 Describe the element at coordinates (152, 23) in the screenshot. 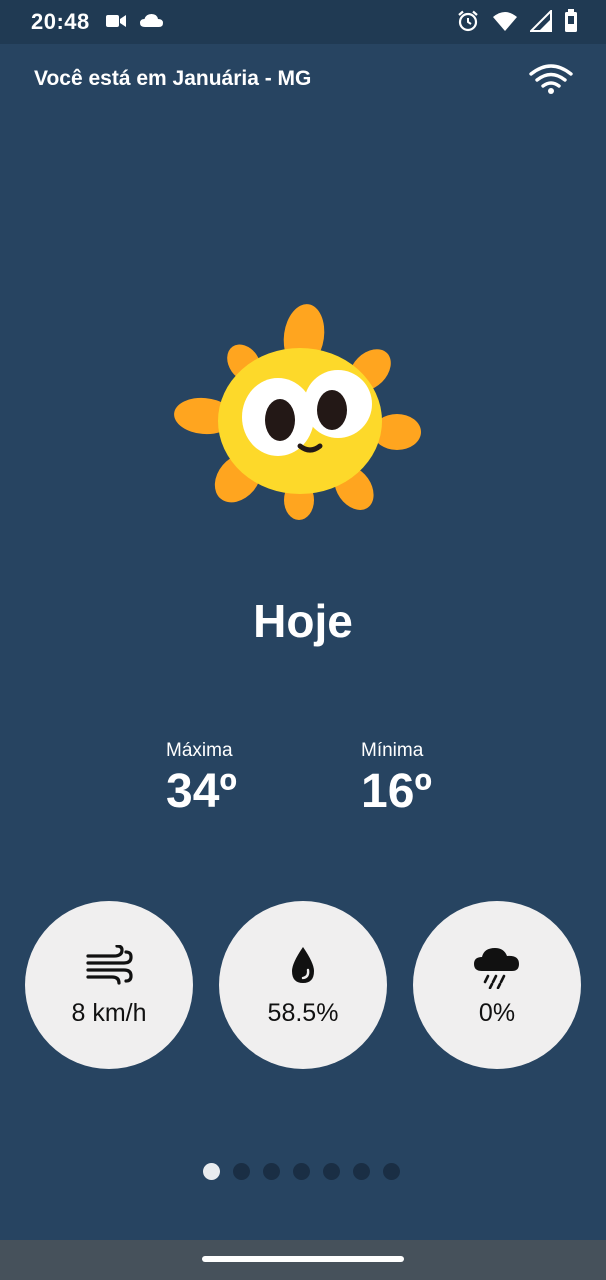

I see `cloud-icon` at that location.